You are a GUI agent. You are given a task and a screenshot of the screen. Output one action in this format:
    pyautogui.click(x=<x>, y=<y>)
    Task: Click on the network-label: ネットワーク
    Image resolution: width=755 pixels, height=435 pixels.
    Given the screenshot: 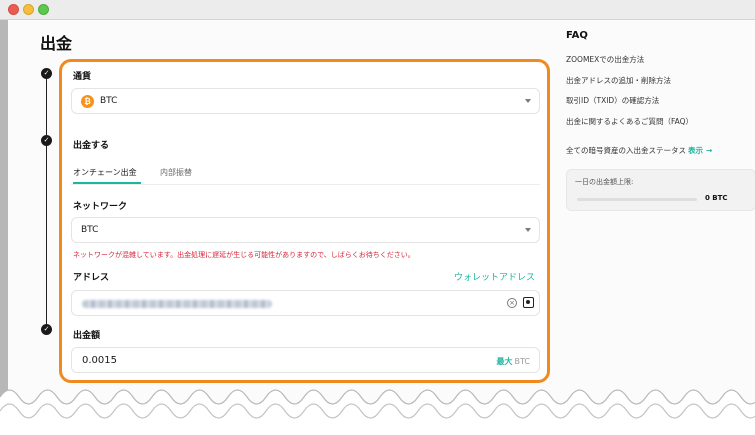 What is the action you would take?
    pyautogui.click(x=100, y=207)
    